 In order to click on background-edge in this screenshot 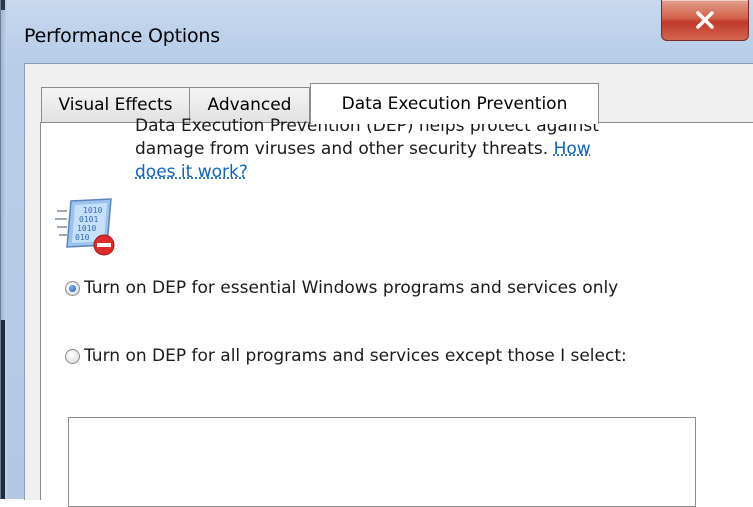, I will do `click(3, 409)`.